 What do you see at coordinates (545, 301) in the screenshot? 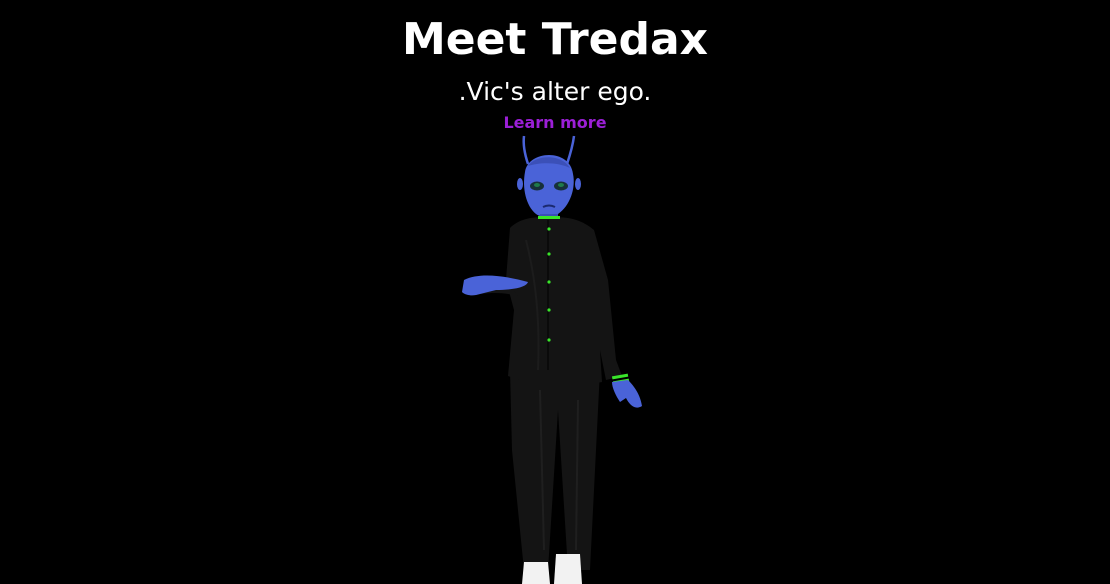
I see `jacket` at bounding box center [545, 301].